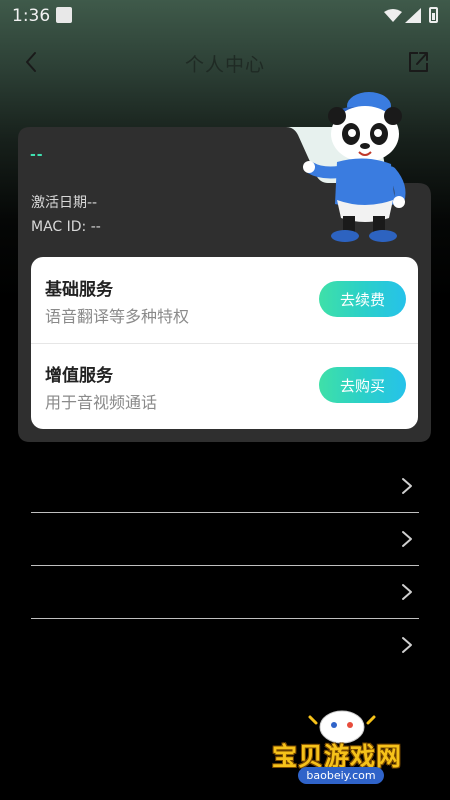 This screenshot has width=450, height=800. I want to click on activation-date: 激活日期--, so click(64, 203).